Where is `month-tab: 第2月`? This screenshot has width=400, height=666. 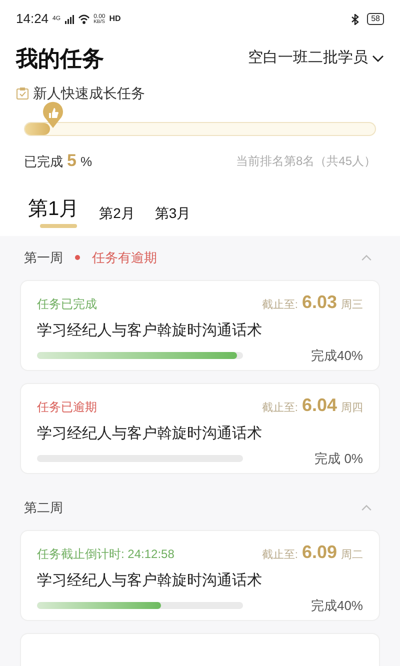
month-tab: 第2月 is located at coordinates (117, 213).